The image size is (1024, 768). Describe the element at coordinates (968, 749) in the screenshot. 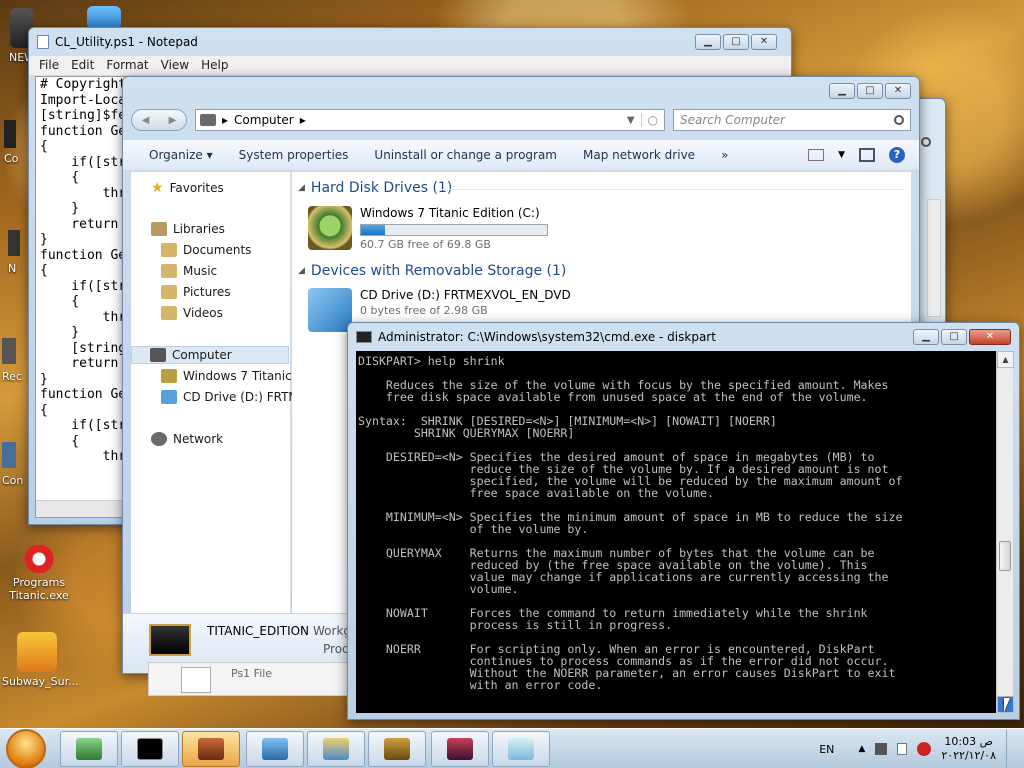

I see `clock: 10:03 ص ٢٠٢٢/١٢/٠٨` at that location.